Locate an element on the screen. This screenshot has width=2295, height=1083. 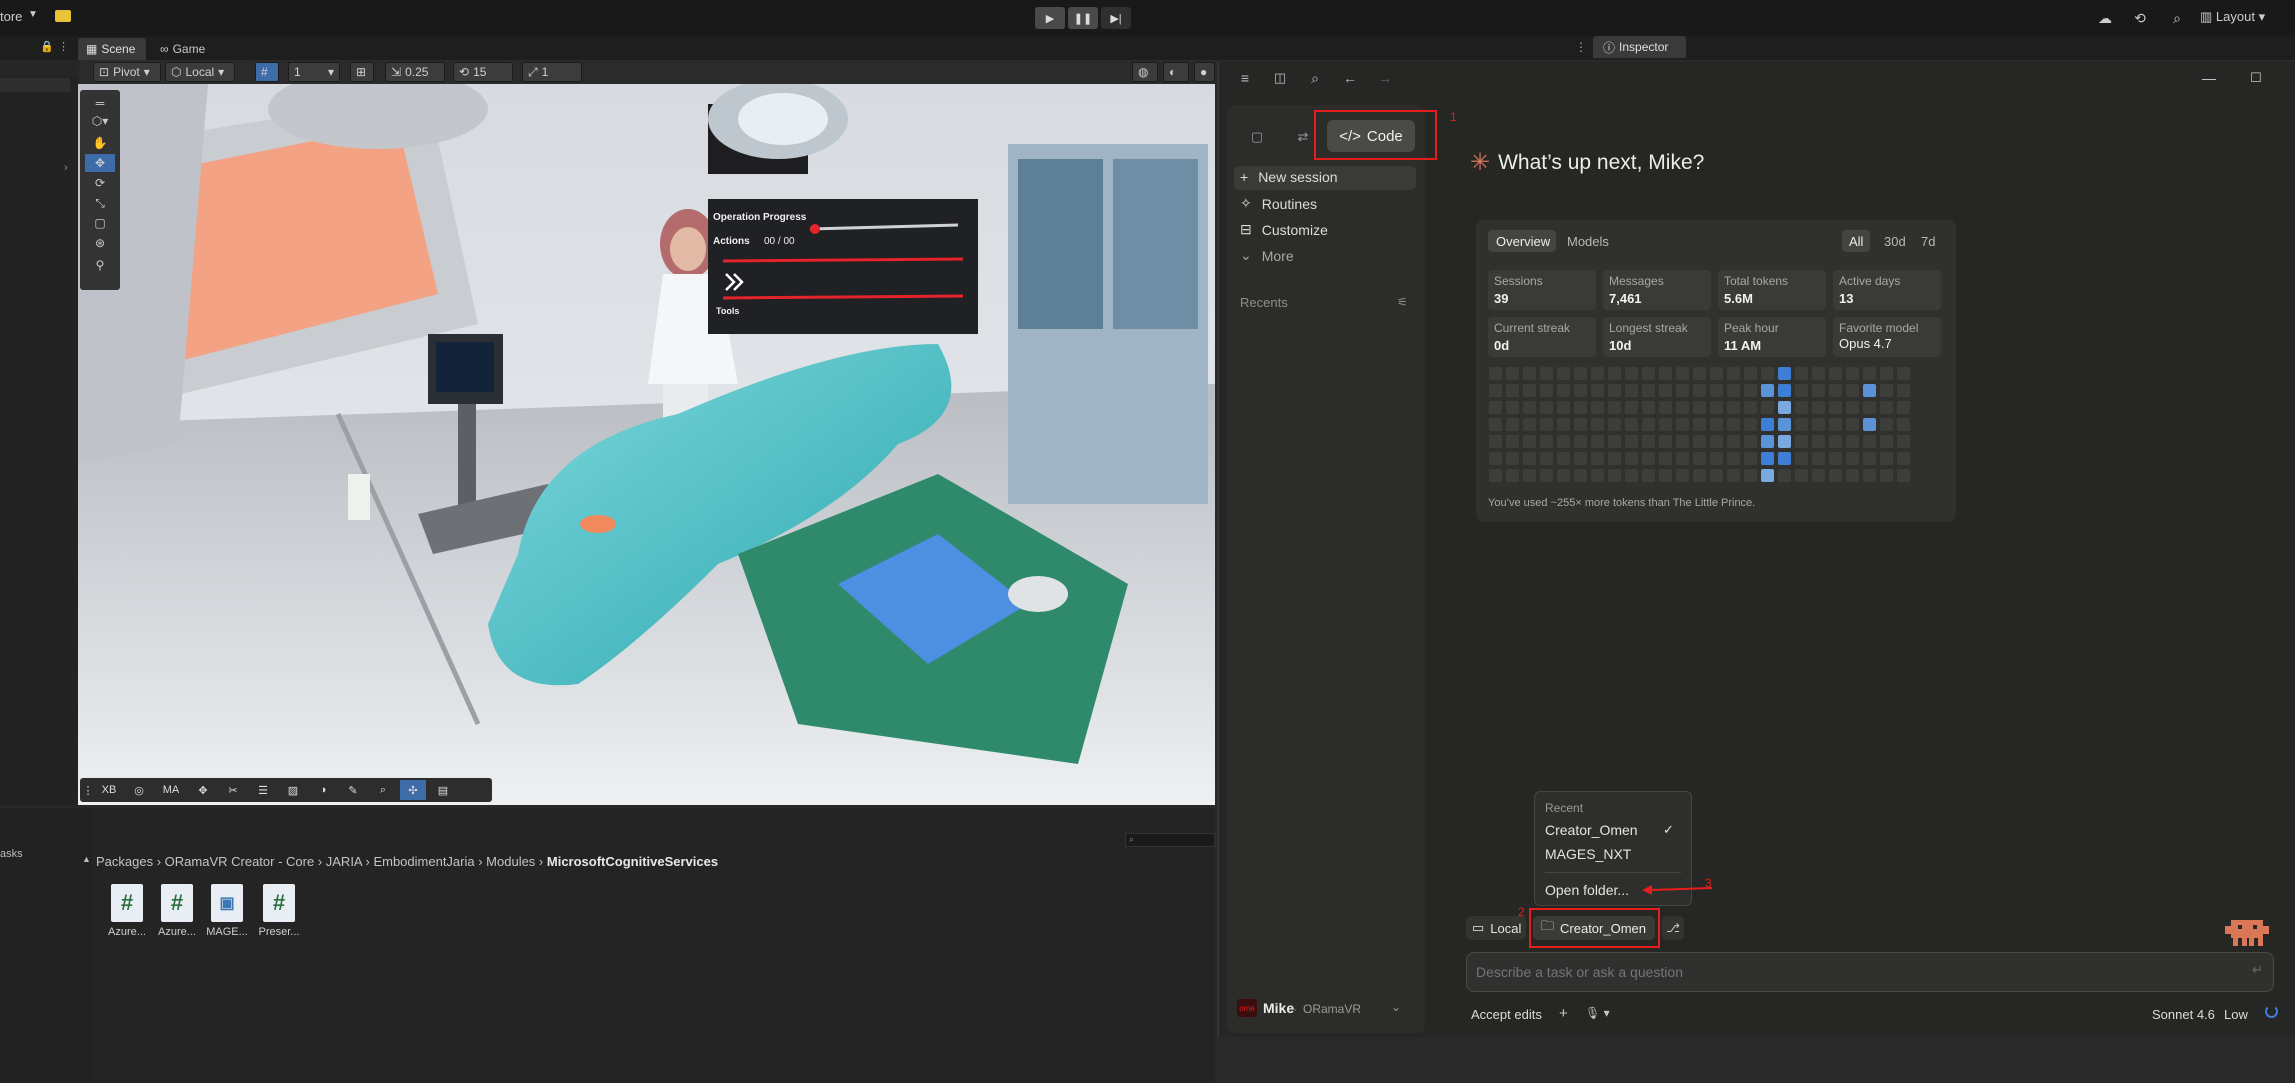
microphone-icon: 🎙 ▾ is located at coordinates (1597, 1013).